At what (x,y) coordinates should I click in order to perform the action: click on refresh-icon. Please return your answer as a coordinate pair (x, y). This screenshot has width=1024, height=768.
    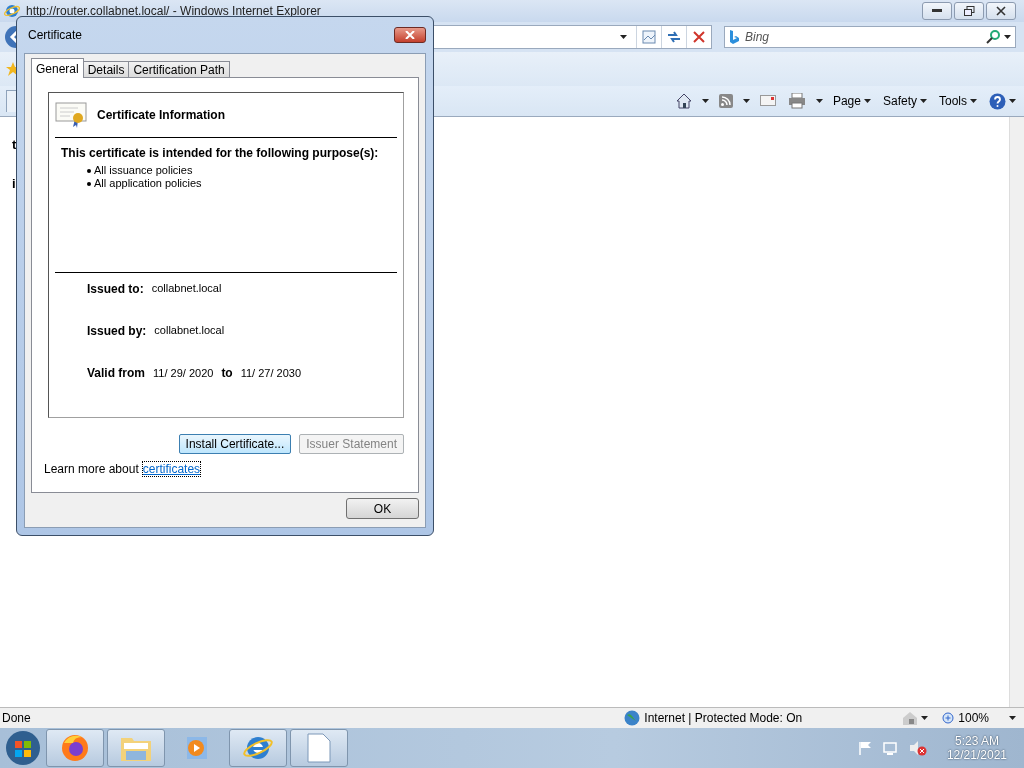
    Looking at the image, I should click on (674, 37).